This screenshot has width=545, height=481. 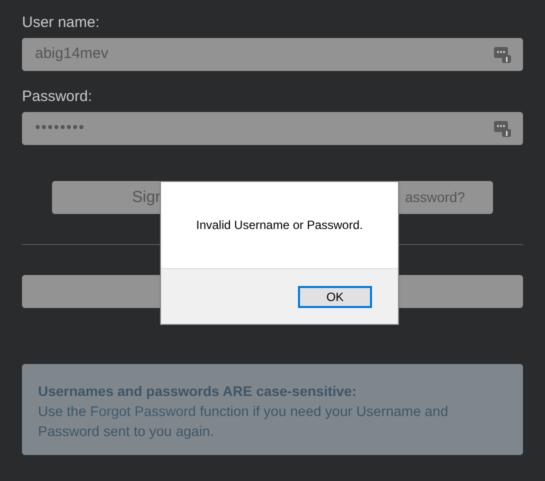 What do you see at coordinates (61, 23) in the screenshot?
I see `field-label: User name:` at bounding box center [61, 23].